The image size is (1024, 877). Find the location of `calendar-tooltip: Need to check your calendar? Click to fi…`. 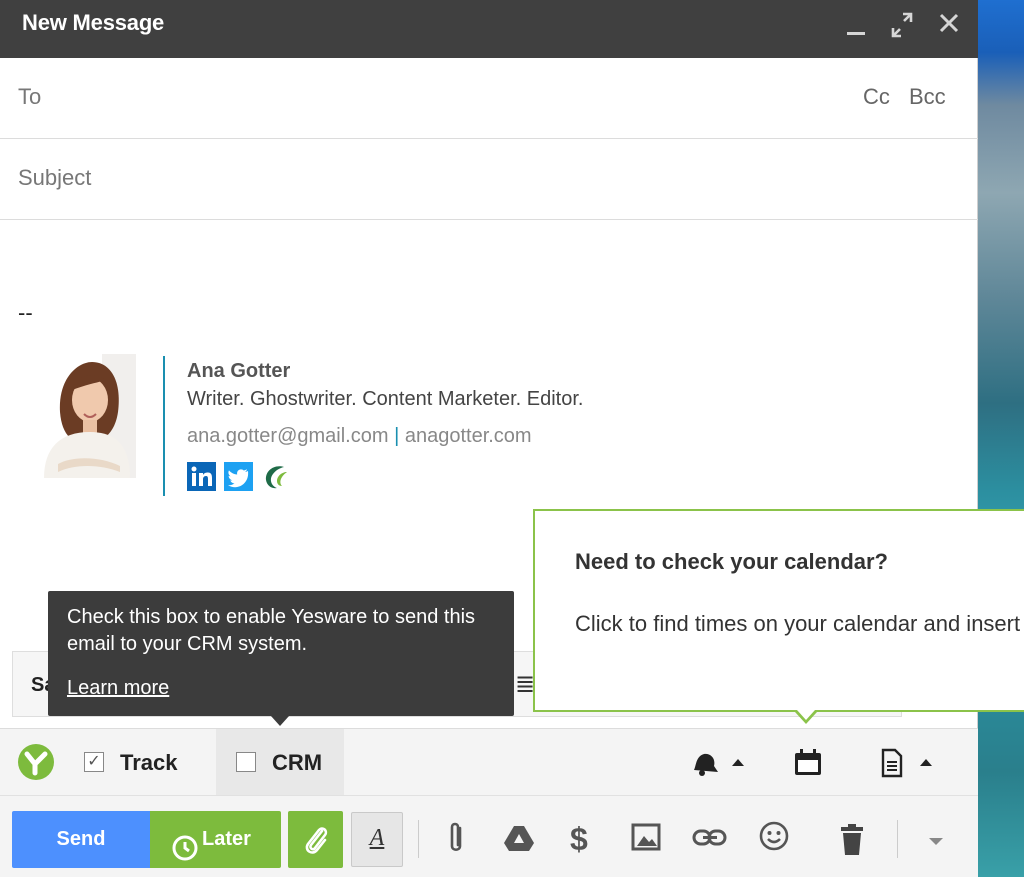

calendar-tooltip: Need to check your calendar? Click to fi… is located at coordinates (778, 616).